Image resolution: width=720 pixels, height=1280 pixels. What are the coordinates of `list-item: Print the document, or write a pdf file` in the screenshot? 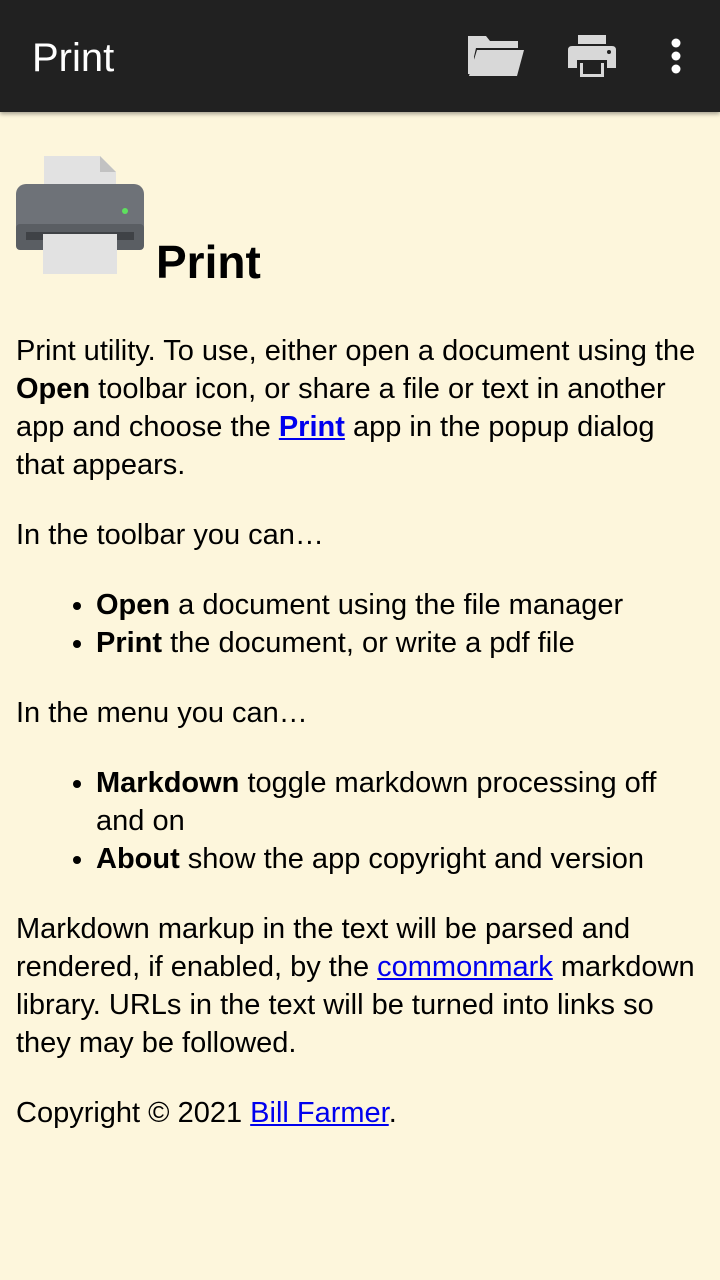 It's located at (400, 643).